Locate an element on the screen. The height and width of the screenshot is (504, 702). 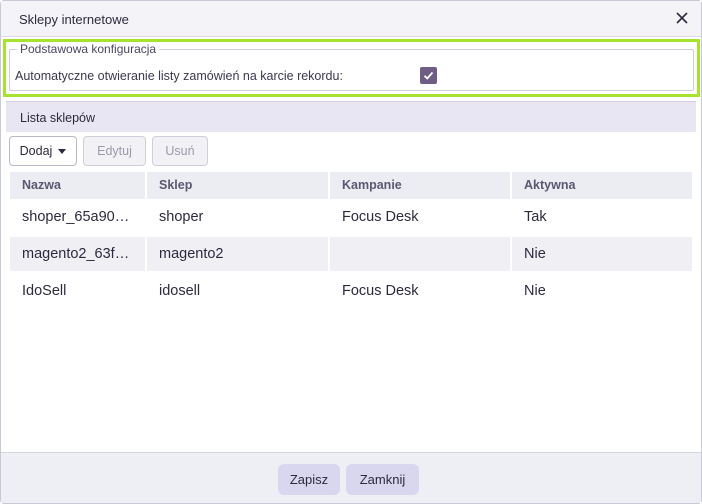
add-button-label: Dodaj is located at coordinates (36, 151).